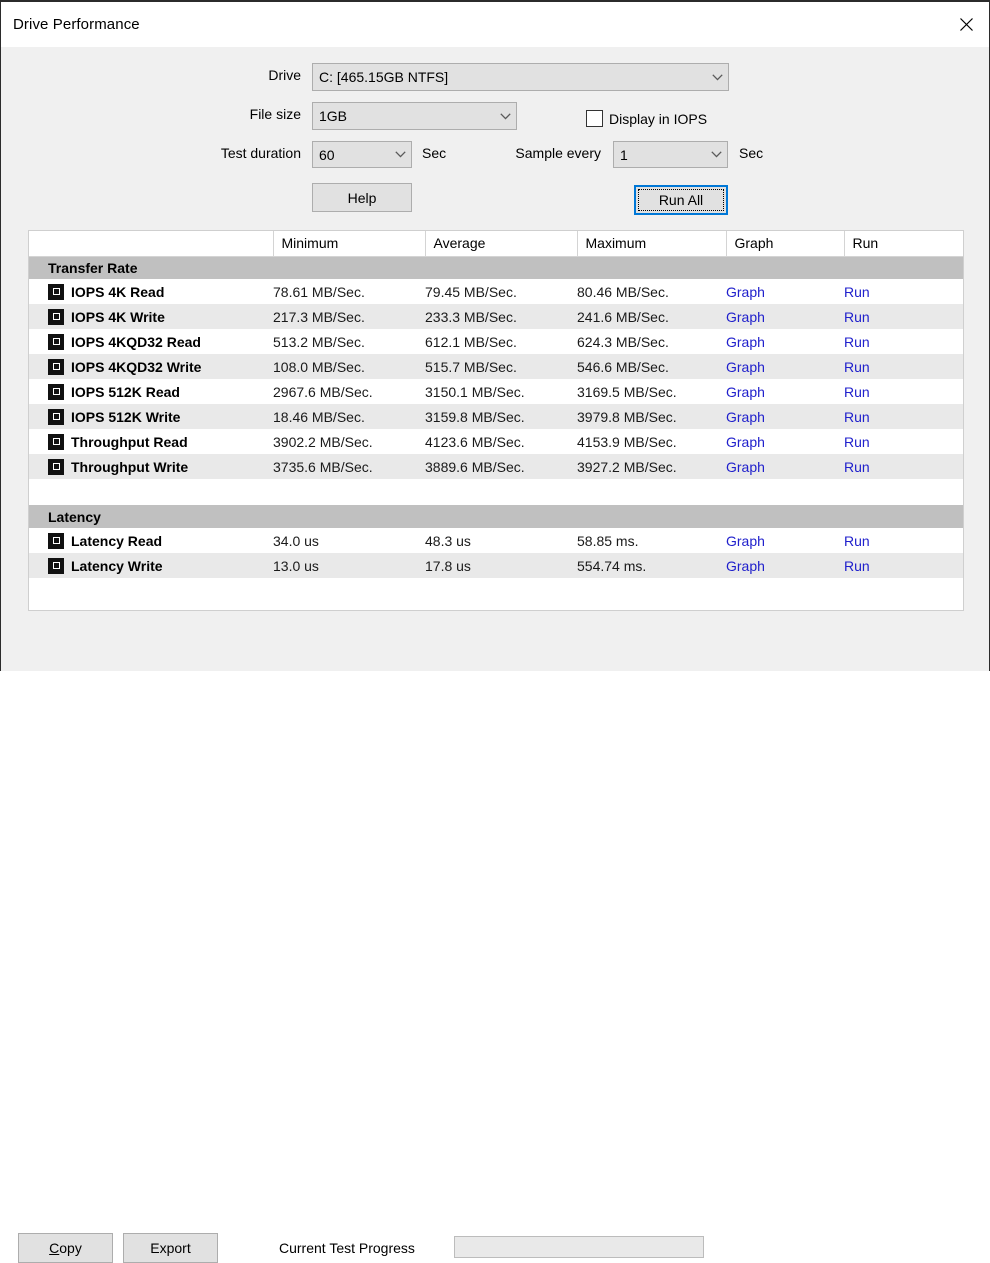  I want to click on test-duration-unit: Sec, so click(434, 153).